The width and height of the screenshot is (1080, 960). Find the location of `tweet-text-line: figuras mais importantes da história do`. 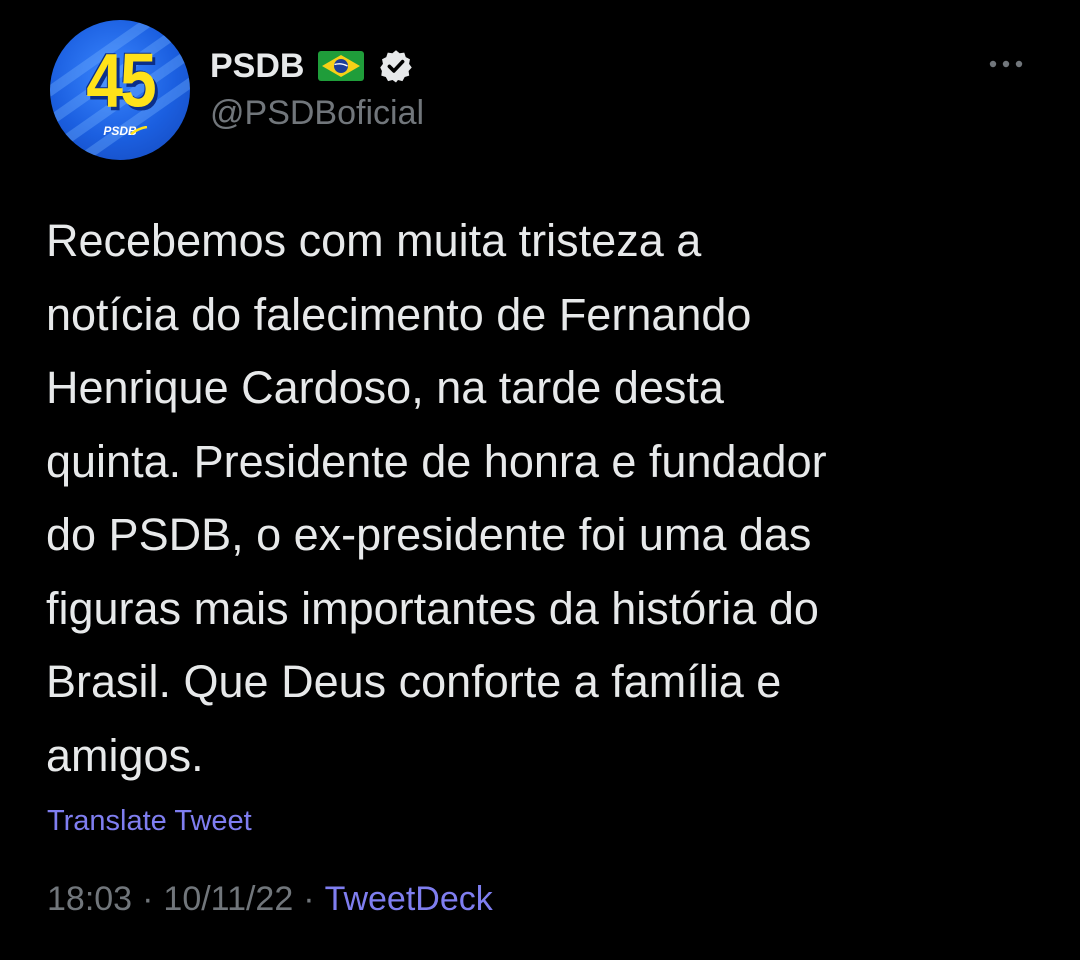

tweet-text-line: figuras mais importantes da história do is located at coordinates (432, 608).